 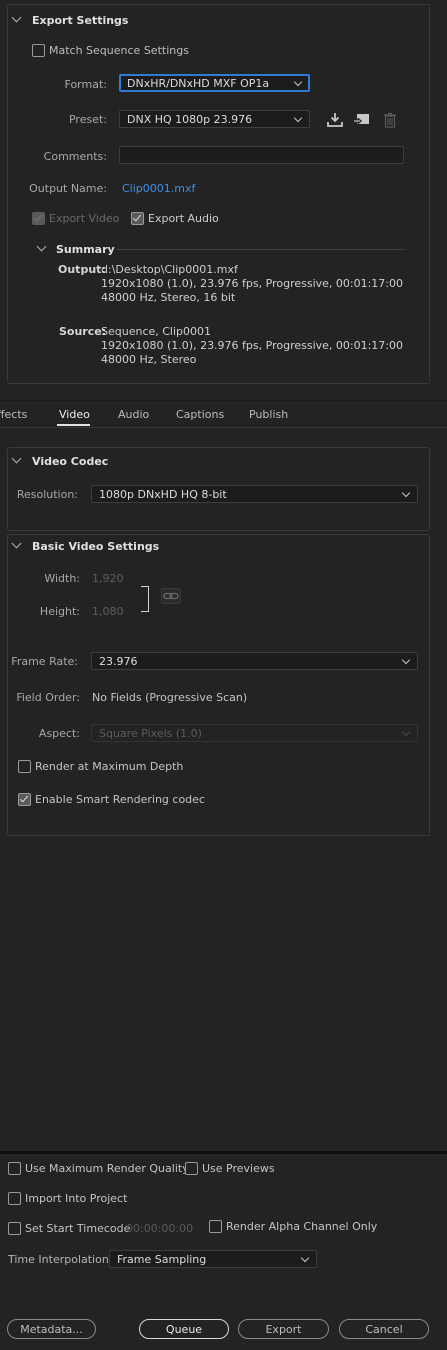 What do you see at coordinates (133, 414) in the screenshot?
I see `tab-audio: Audio` at bounding box center [133, 414].